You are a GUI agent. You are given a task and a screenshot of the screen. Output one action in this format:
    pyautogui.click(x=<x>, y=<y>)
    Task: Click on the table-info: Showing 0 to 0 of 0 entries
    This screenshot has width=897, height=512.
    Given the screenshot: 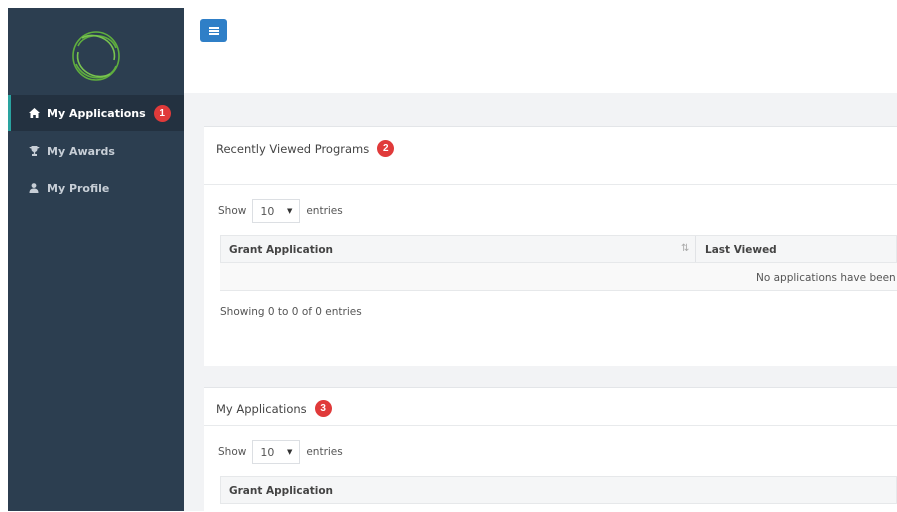 What is the action you would take?
    pyautogui.click(x=291, y=312)
    